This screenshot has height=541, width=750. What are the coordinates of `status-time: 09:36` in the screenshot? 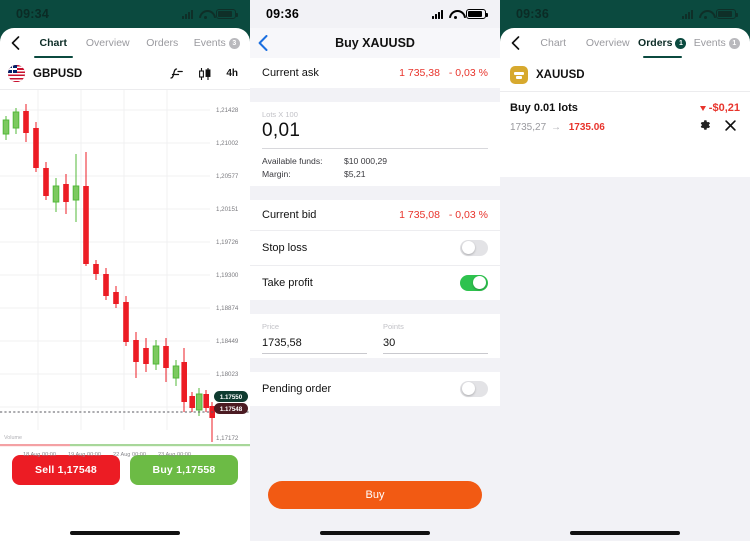 It's located at (282, 14).